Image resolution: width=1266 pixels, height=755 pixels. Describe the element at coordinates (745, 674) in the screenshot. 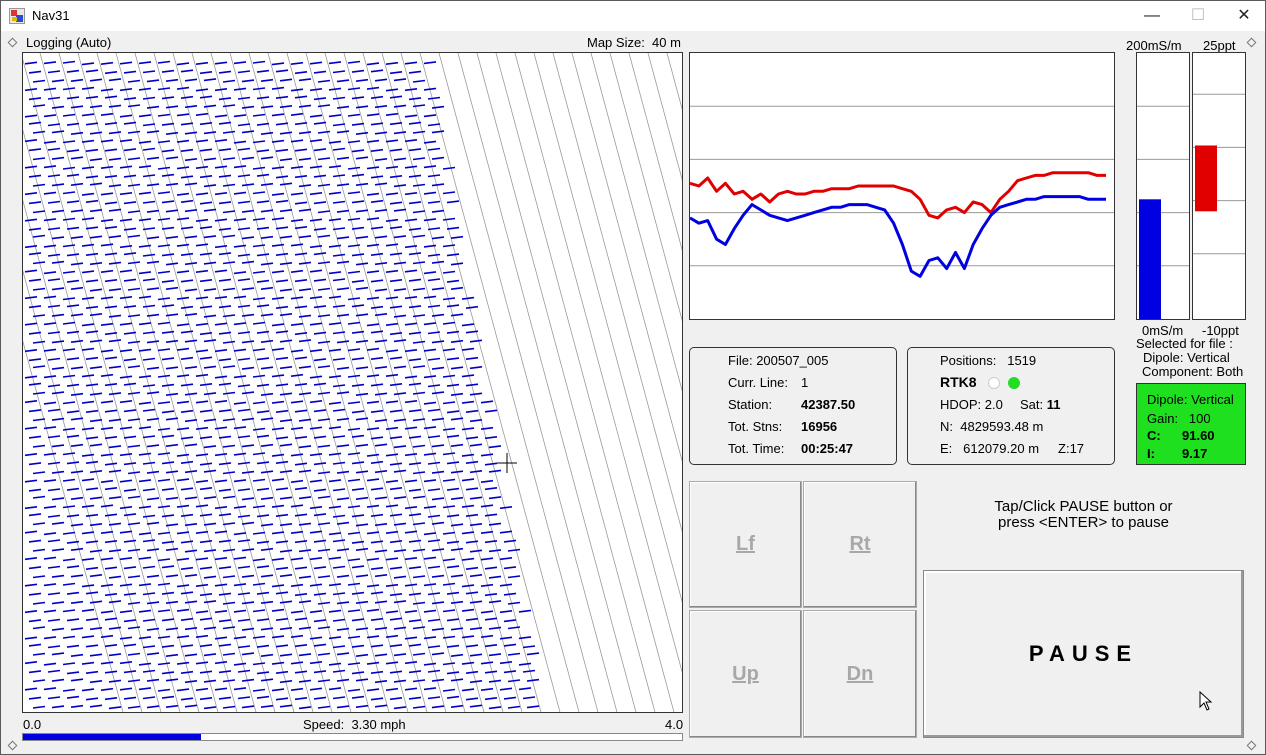

I see `up-button: Up` at that location.